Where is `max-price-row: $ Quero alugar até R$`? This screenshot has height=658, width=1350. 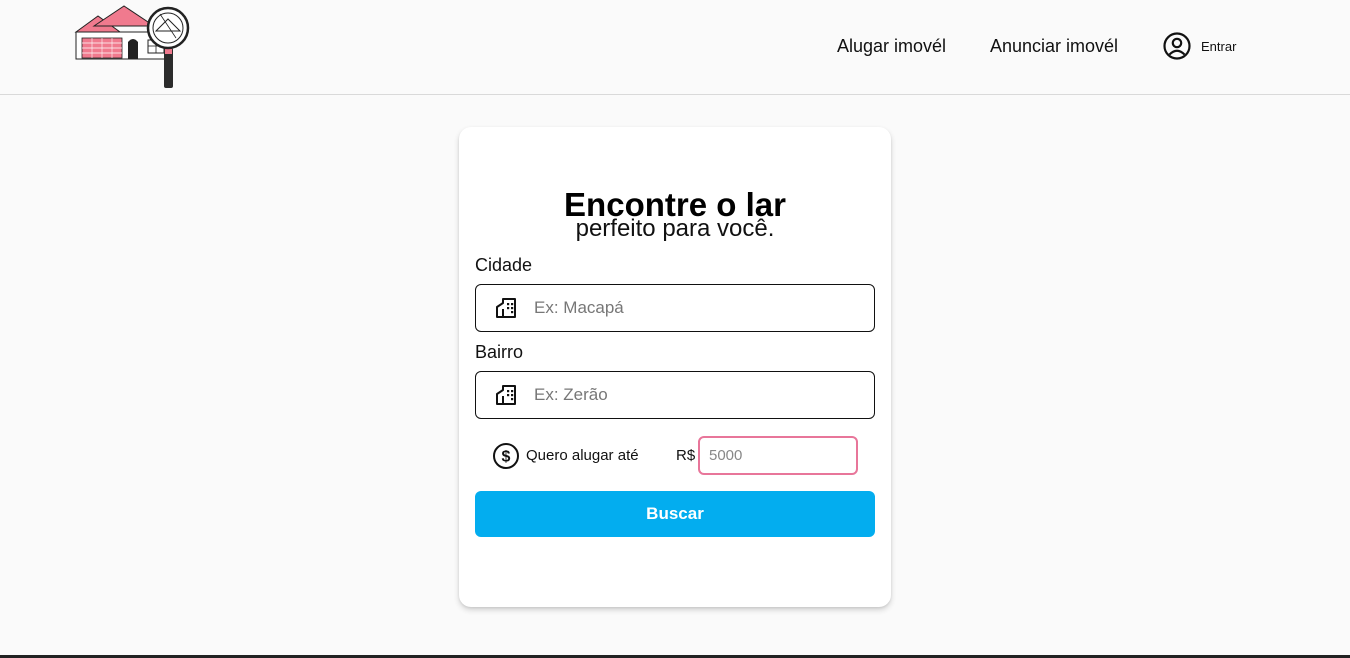 max-price-row: $ Quero alugar até R$ is located at coordinates (677, 456).